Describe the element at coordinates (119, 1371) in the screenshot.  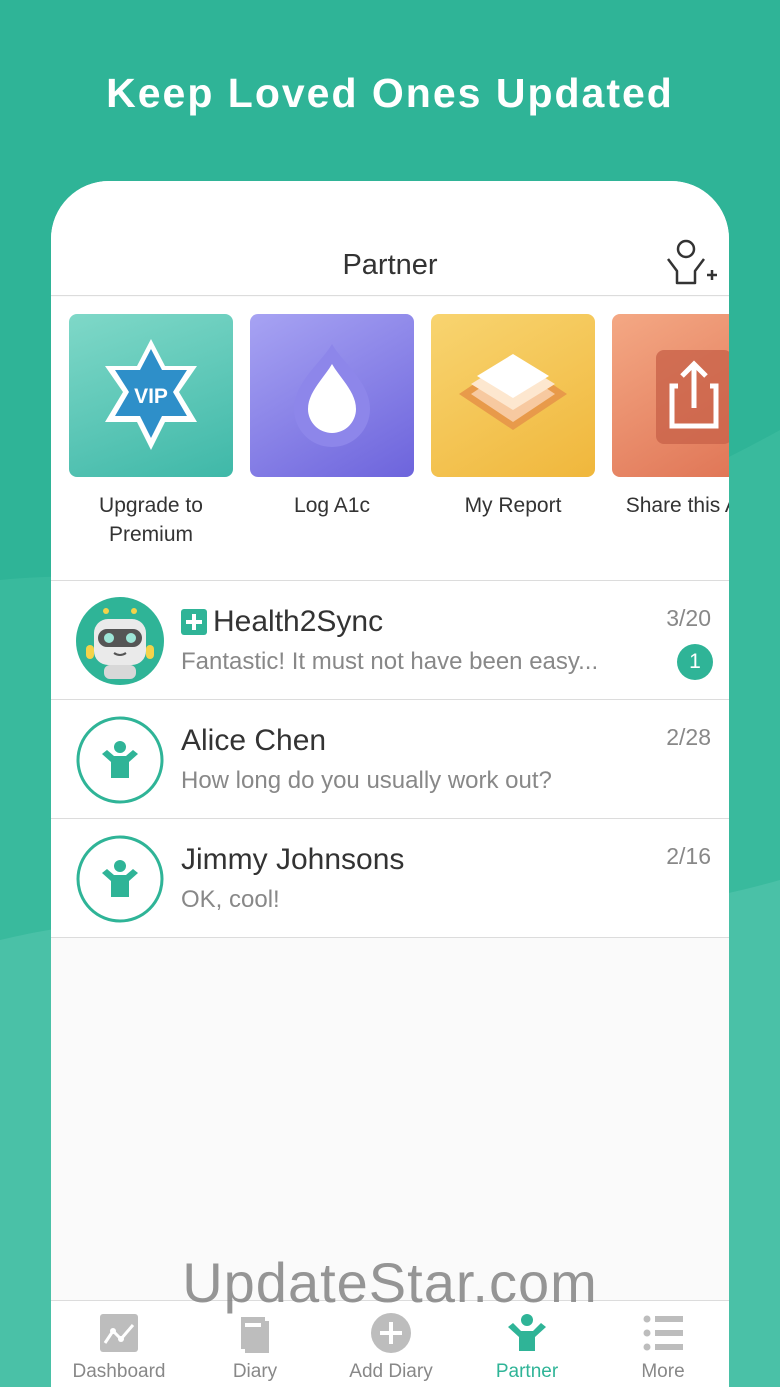
I see `tab-label: Dashboard` at that location.